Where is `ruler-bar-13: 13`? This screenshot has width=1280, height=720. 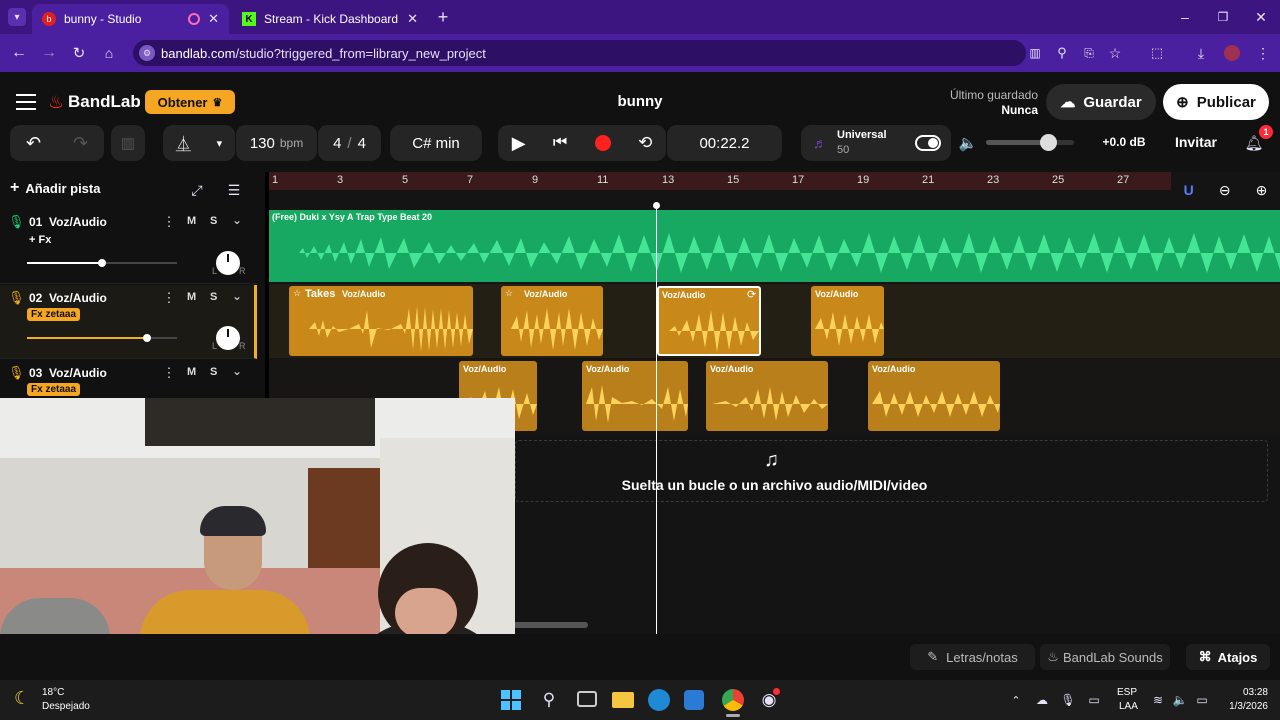 ruler-bar-13: 13 is located at coordinates (668, 180).